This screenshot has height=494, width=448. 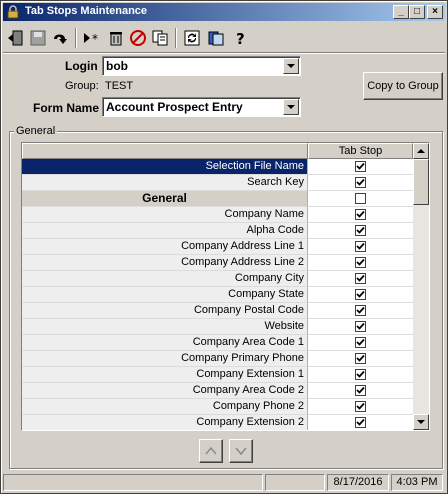 What do you see at coordinates (224, 12) in the screenshot?
I see `title-bar: Tab Stops Maintenance _ □ ×` at bounding box center [224, 12].